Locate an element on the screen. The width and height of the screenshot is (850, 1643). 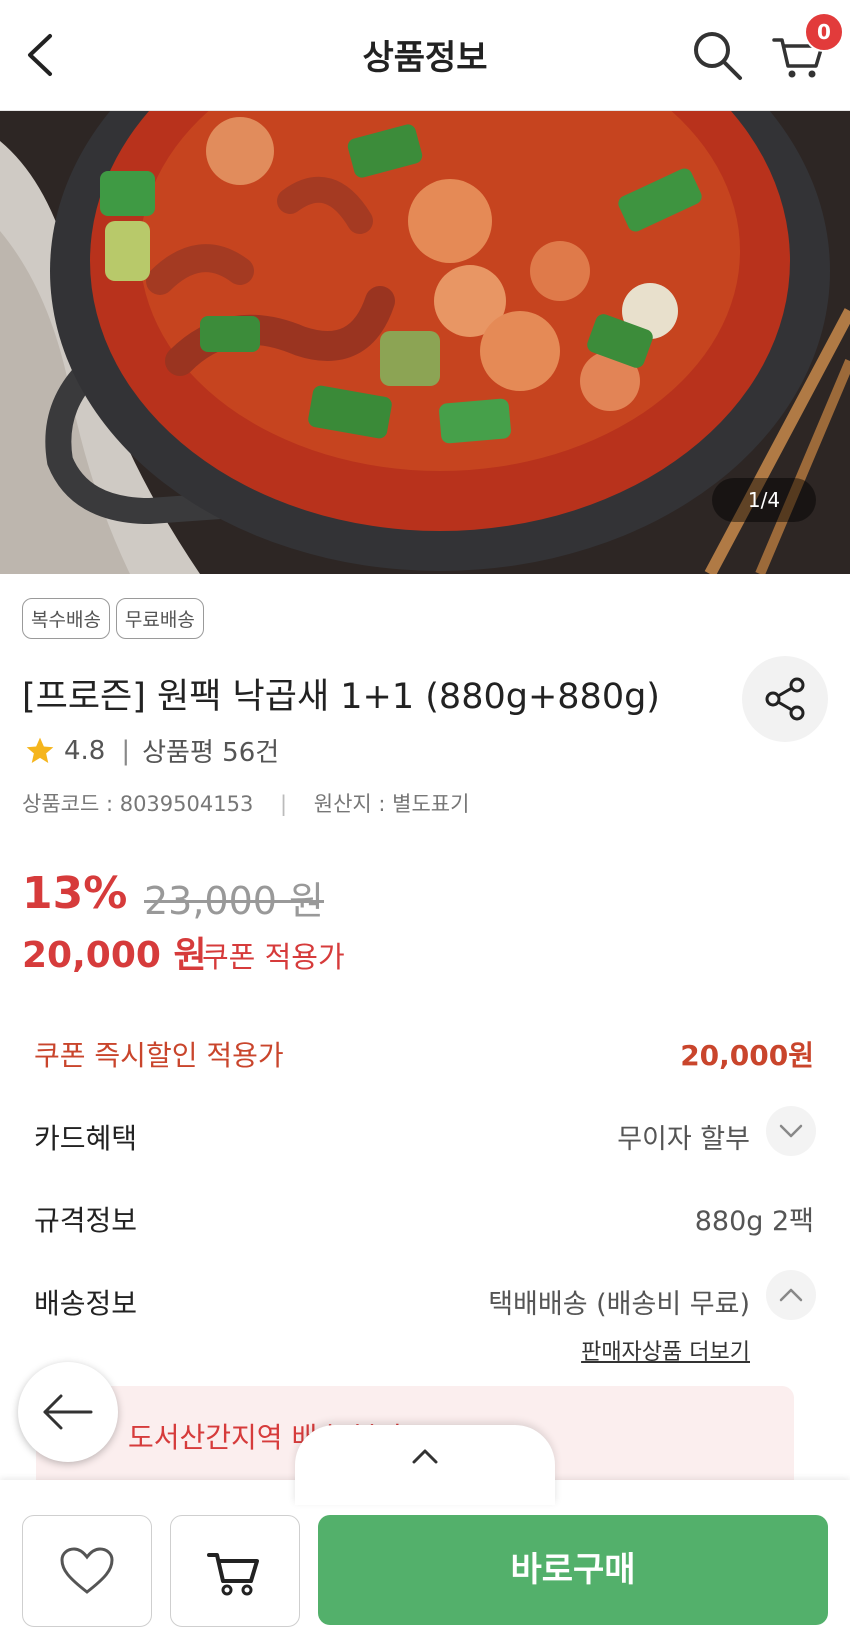
card-benefit-value: 무이자 할부 is located at coordinates (683, 1139).